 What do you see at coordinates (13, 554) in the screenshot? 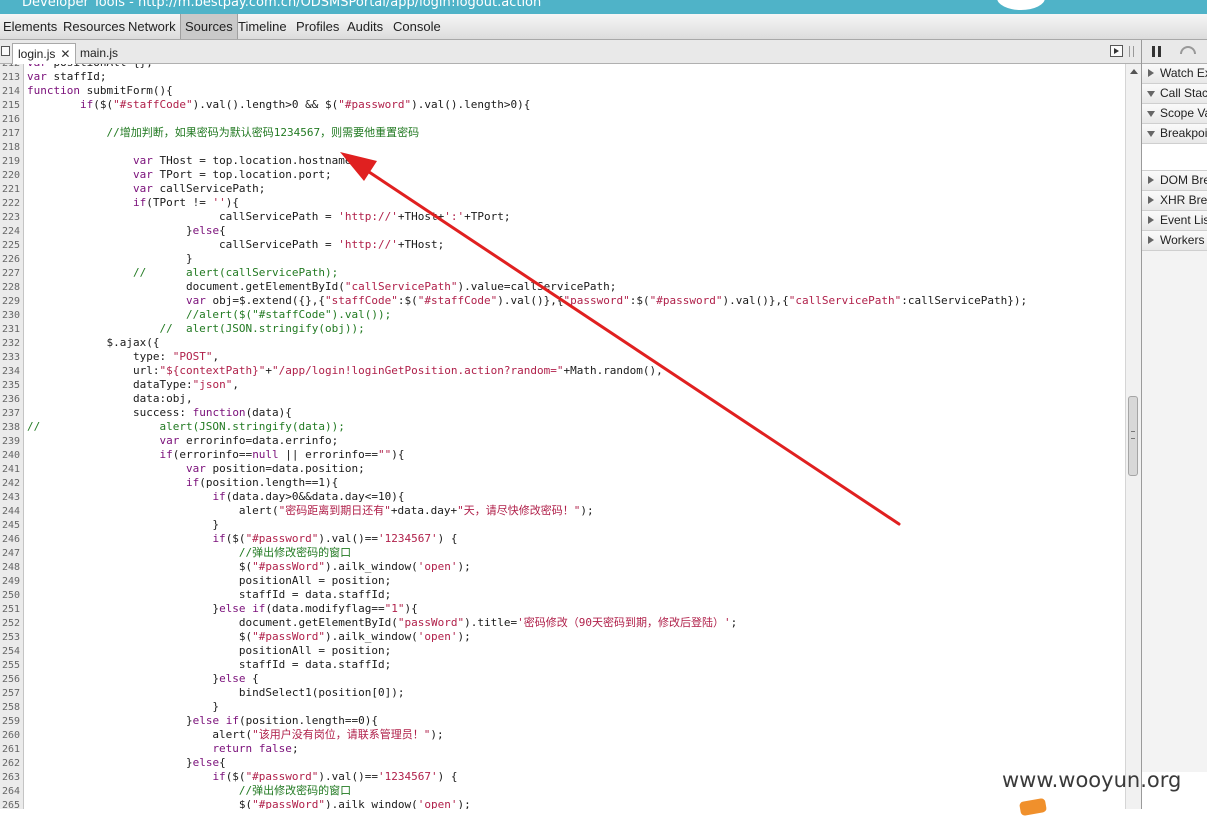
I see `line-number: 247` at bounding box center [13, 554].